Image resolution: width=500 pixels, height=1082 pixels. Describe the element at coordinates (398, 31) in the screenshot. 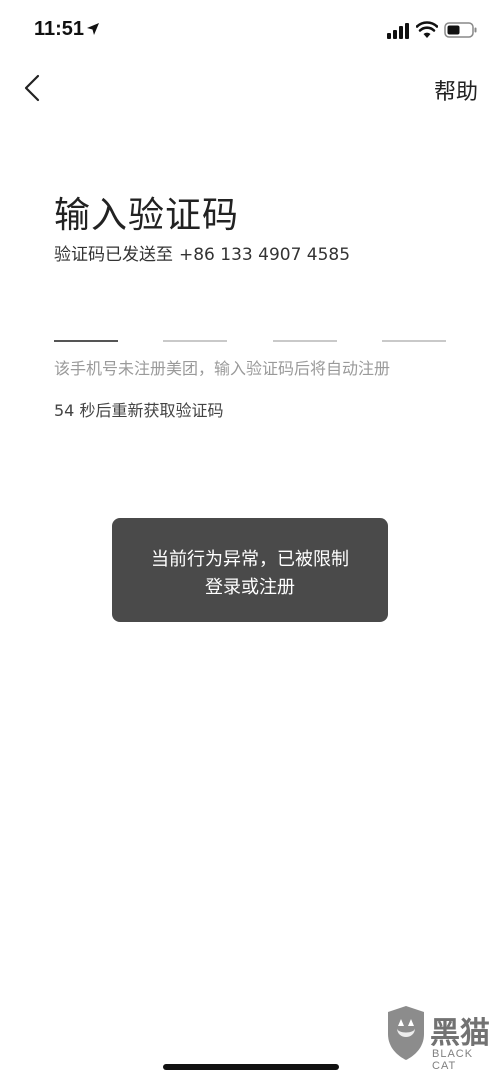

I see `cellular-signal-icon` at that location.